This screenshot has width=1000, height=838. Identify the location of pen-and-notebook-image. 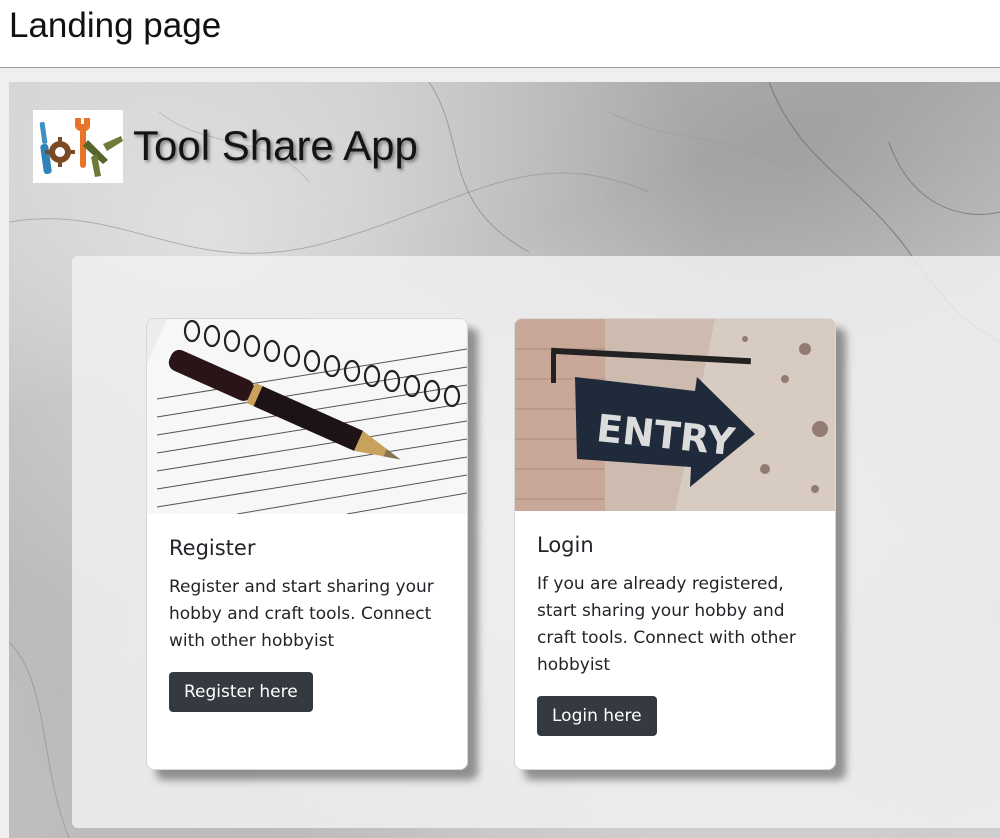
(307, 417).